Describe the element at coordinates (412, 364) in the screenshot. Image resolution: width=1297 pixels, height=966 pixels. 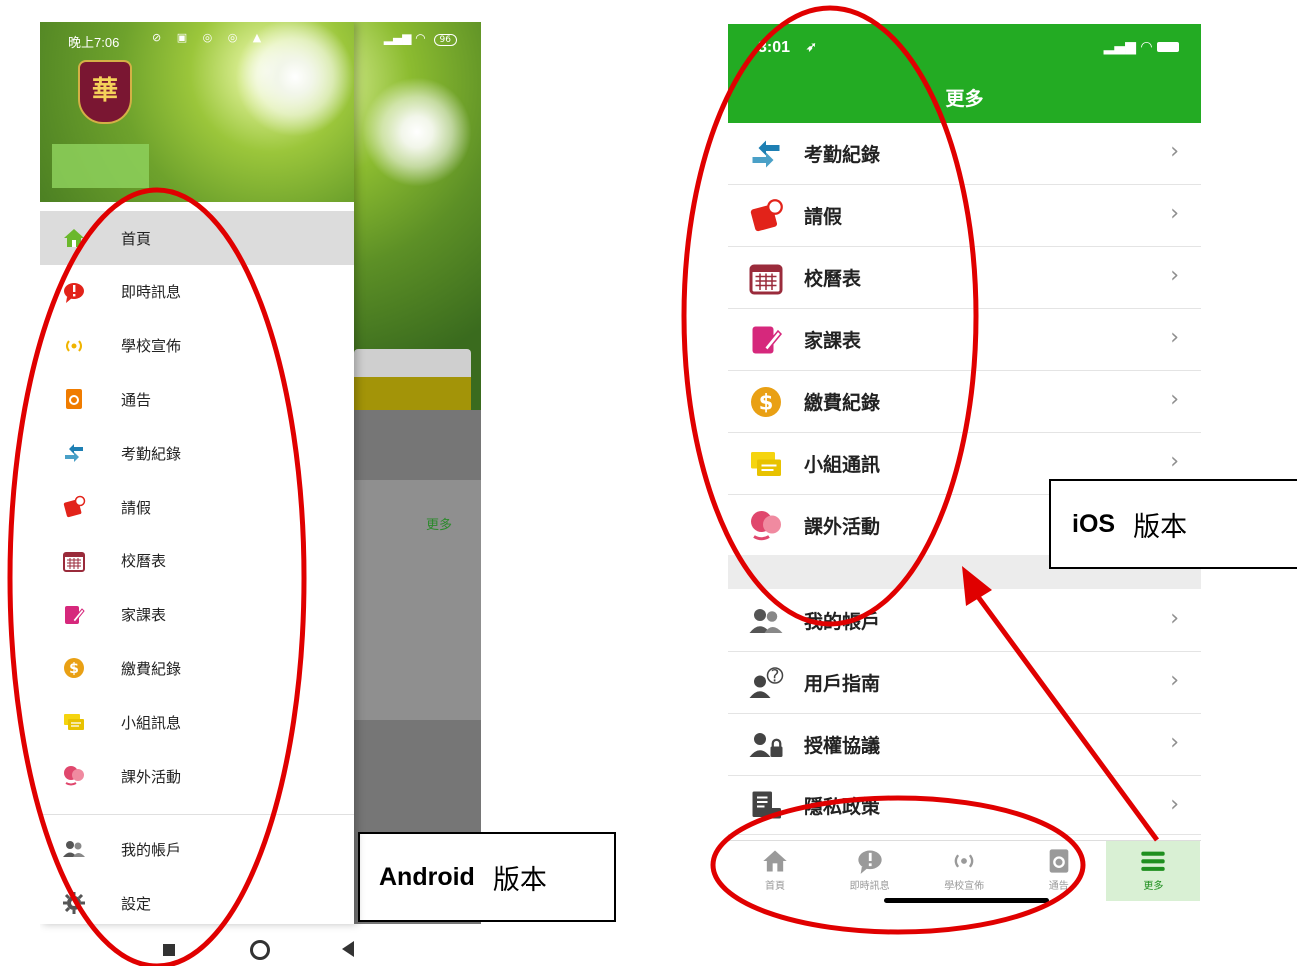
I see `background-card-header` at that location.